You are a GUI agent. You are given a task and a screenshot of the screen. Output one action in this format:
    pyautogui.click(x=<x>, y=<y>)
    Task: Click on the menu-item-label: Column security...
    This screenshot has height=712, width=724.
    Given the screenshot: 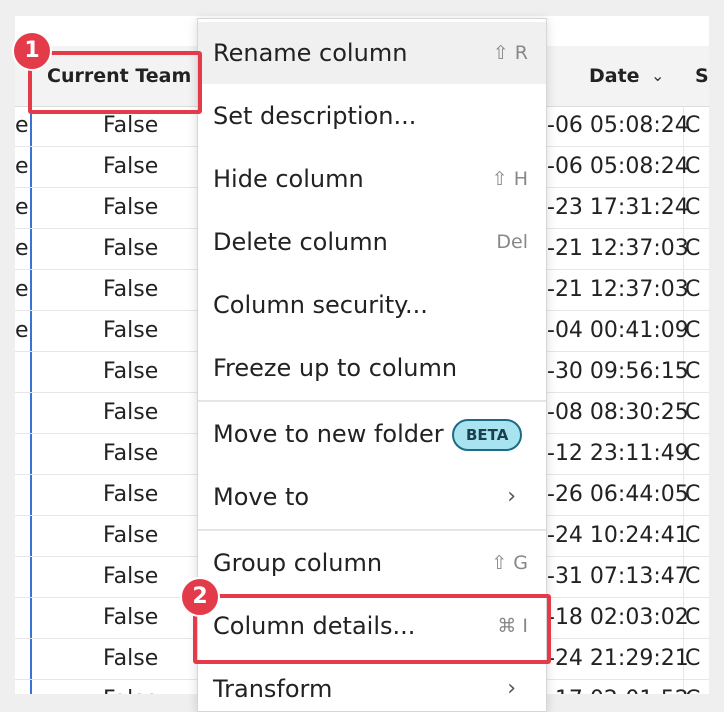 What is the action you would take?
    pyautogui.click(x=320, y=305)
    